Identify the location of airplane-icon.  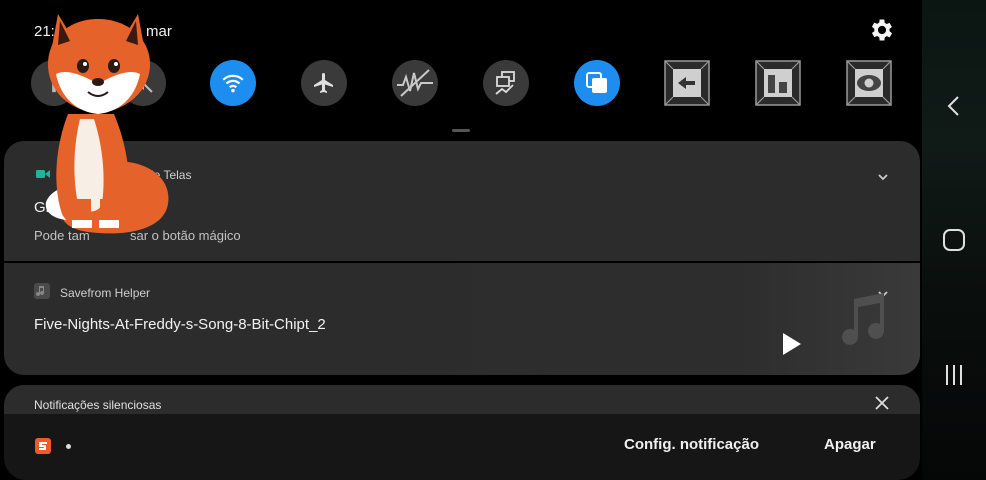
(323, 83).